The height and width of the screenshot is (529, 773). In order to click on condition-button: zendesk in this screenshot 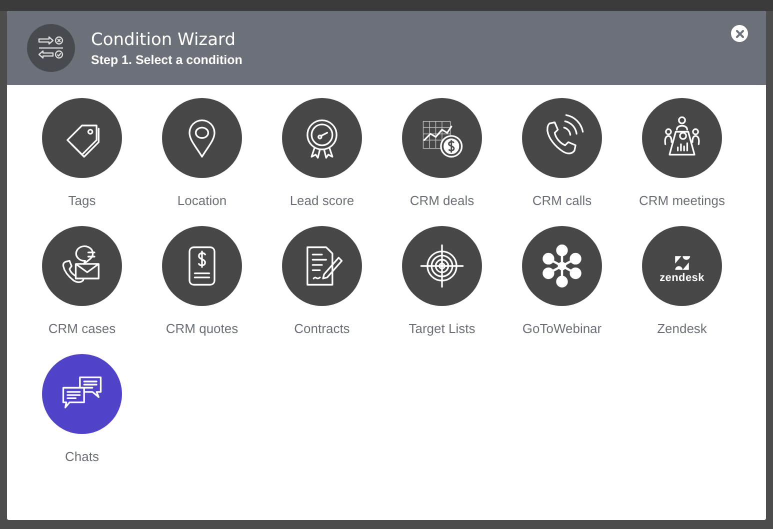, I will do `click(682, 266)`.